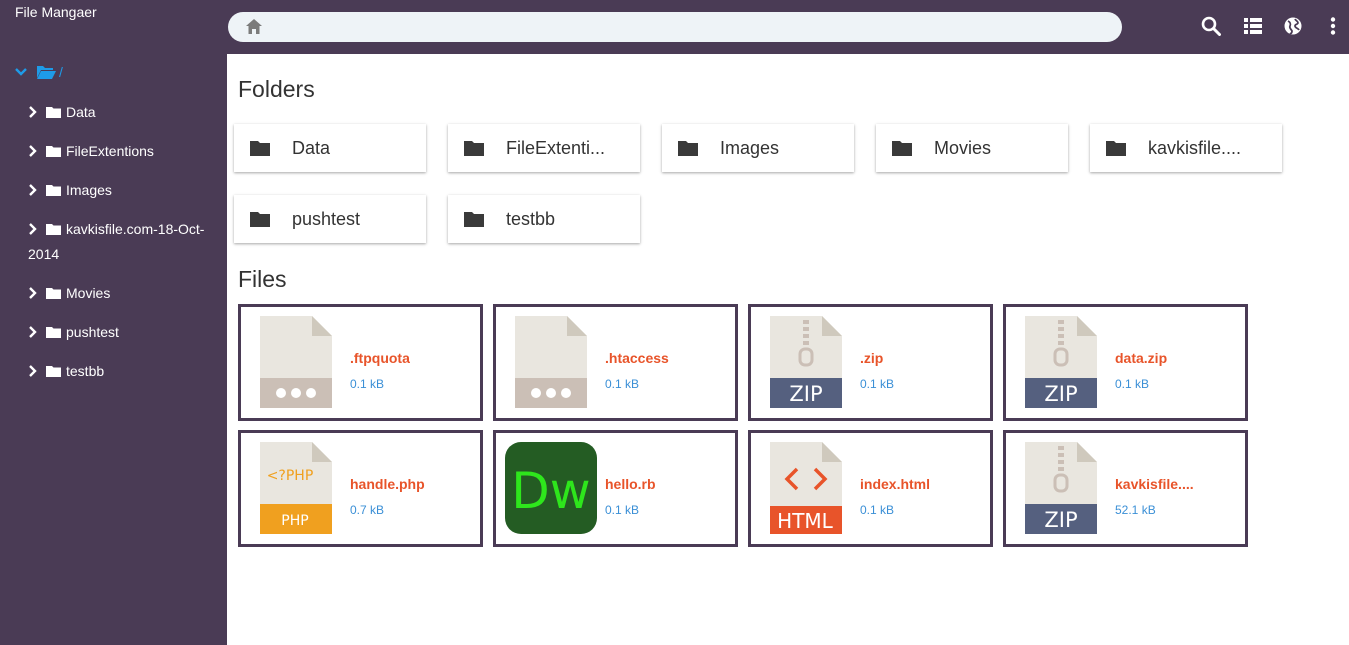 The image size is (1349, 645). What do you see at coordinates (1333, 26) in the screenshot?
I see `more-vertical-icon` at bounding box center [1333, 26].